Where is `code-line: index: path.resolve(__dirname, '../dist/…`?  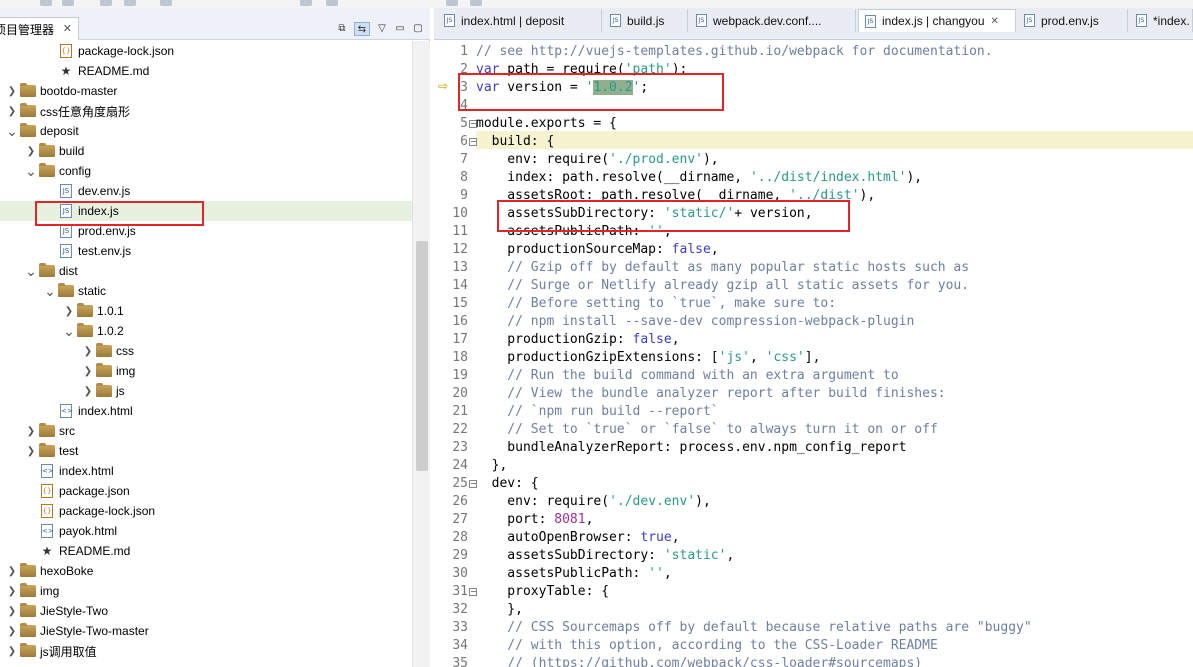 code-line: index: path.resolve(__dirname, '../dist/… is located at coordinates (699, 178).